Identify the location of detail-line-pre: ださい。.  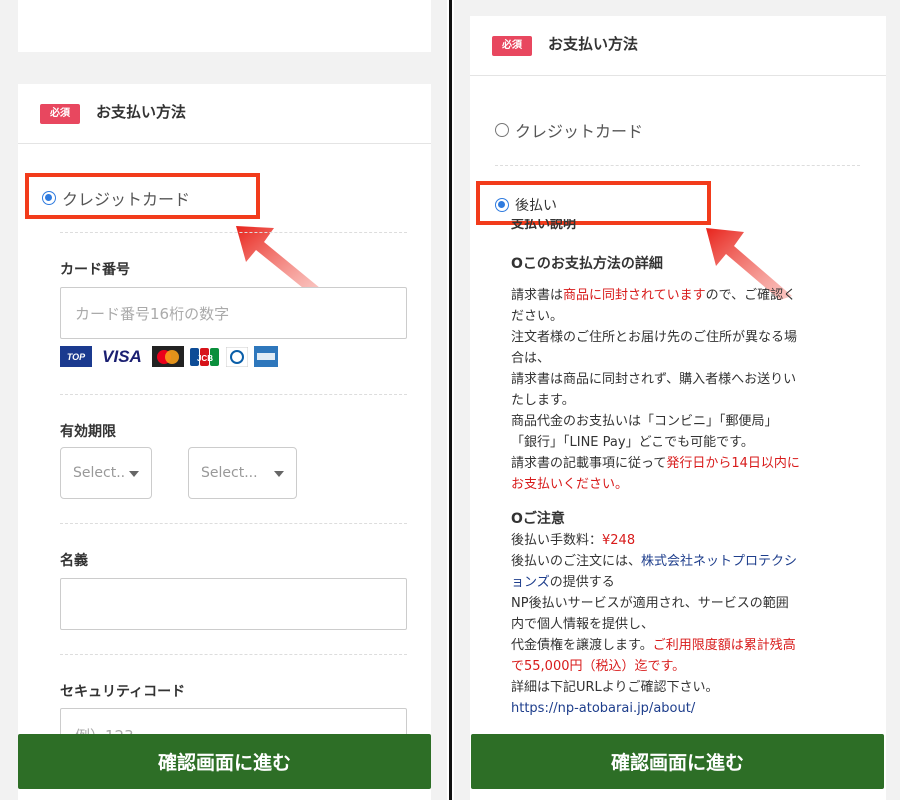
(537, 316).